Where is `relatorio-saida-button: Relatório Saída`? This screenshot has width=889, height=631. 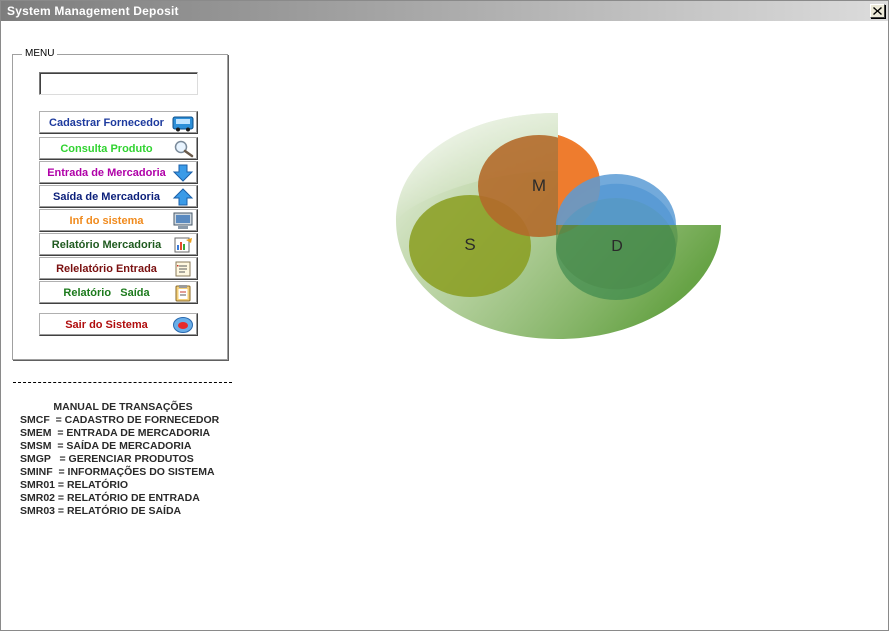
relatorio-saida-button: Relatório Saída is located at coordinates (118, 292).